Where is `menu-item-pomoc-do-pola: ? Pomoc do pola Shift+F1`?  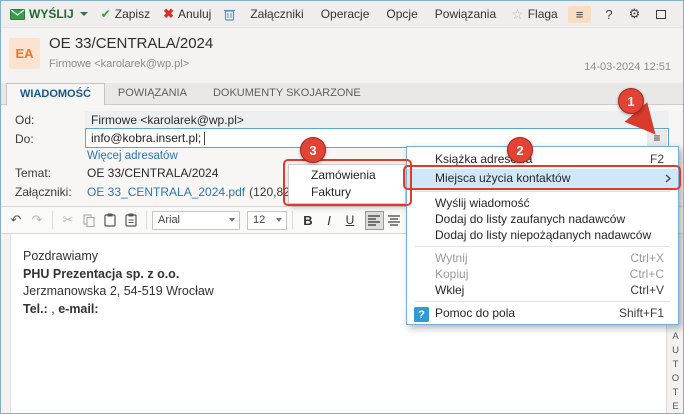
menu-item-pomoc-do-pola: ? Pomoc do pola Shift+F1 is located at coordinates (542, 313).